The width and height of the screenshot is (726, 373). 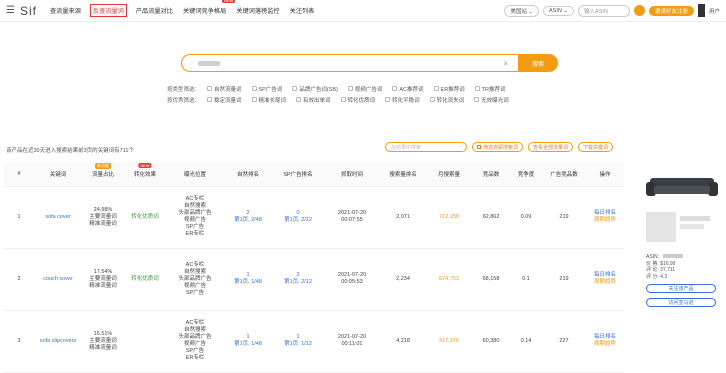 I want to click on sp-rank-page: 第1页, 1/12, so click(x=298, y=344).